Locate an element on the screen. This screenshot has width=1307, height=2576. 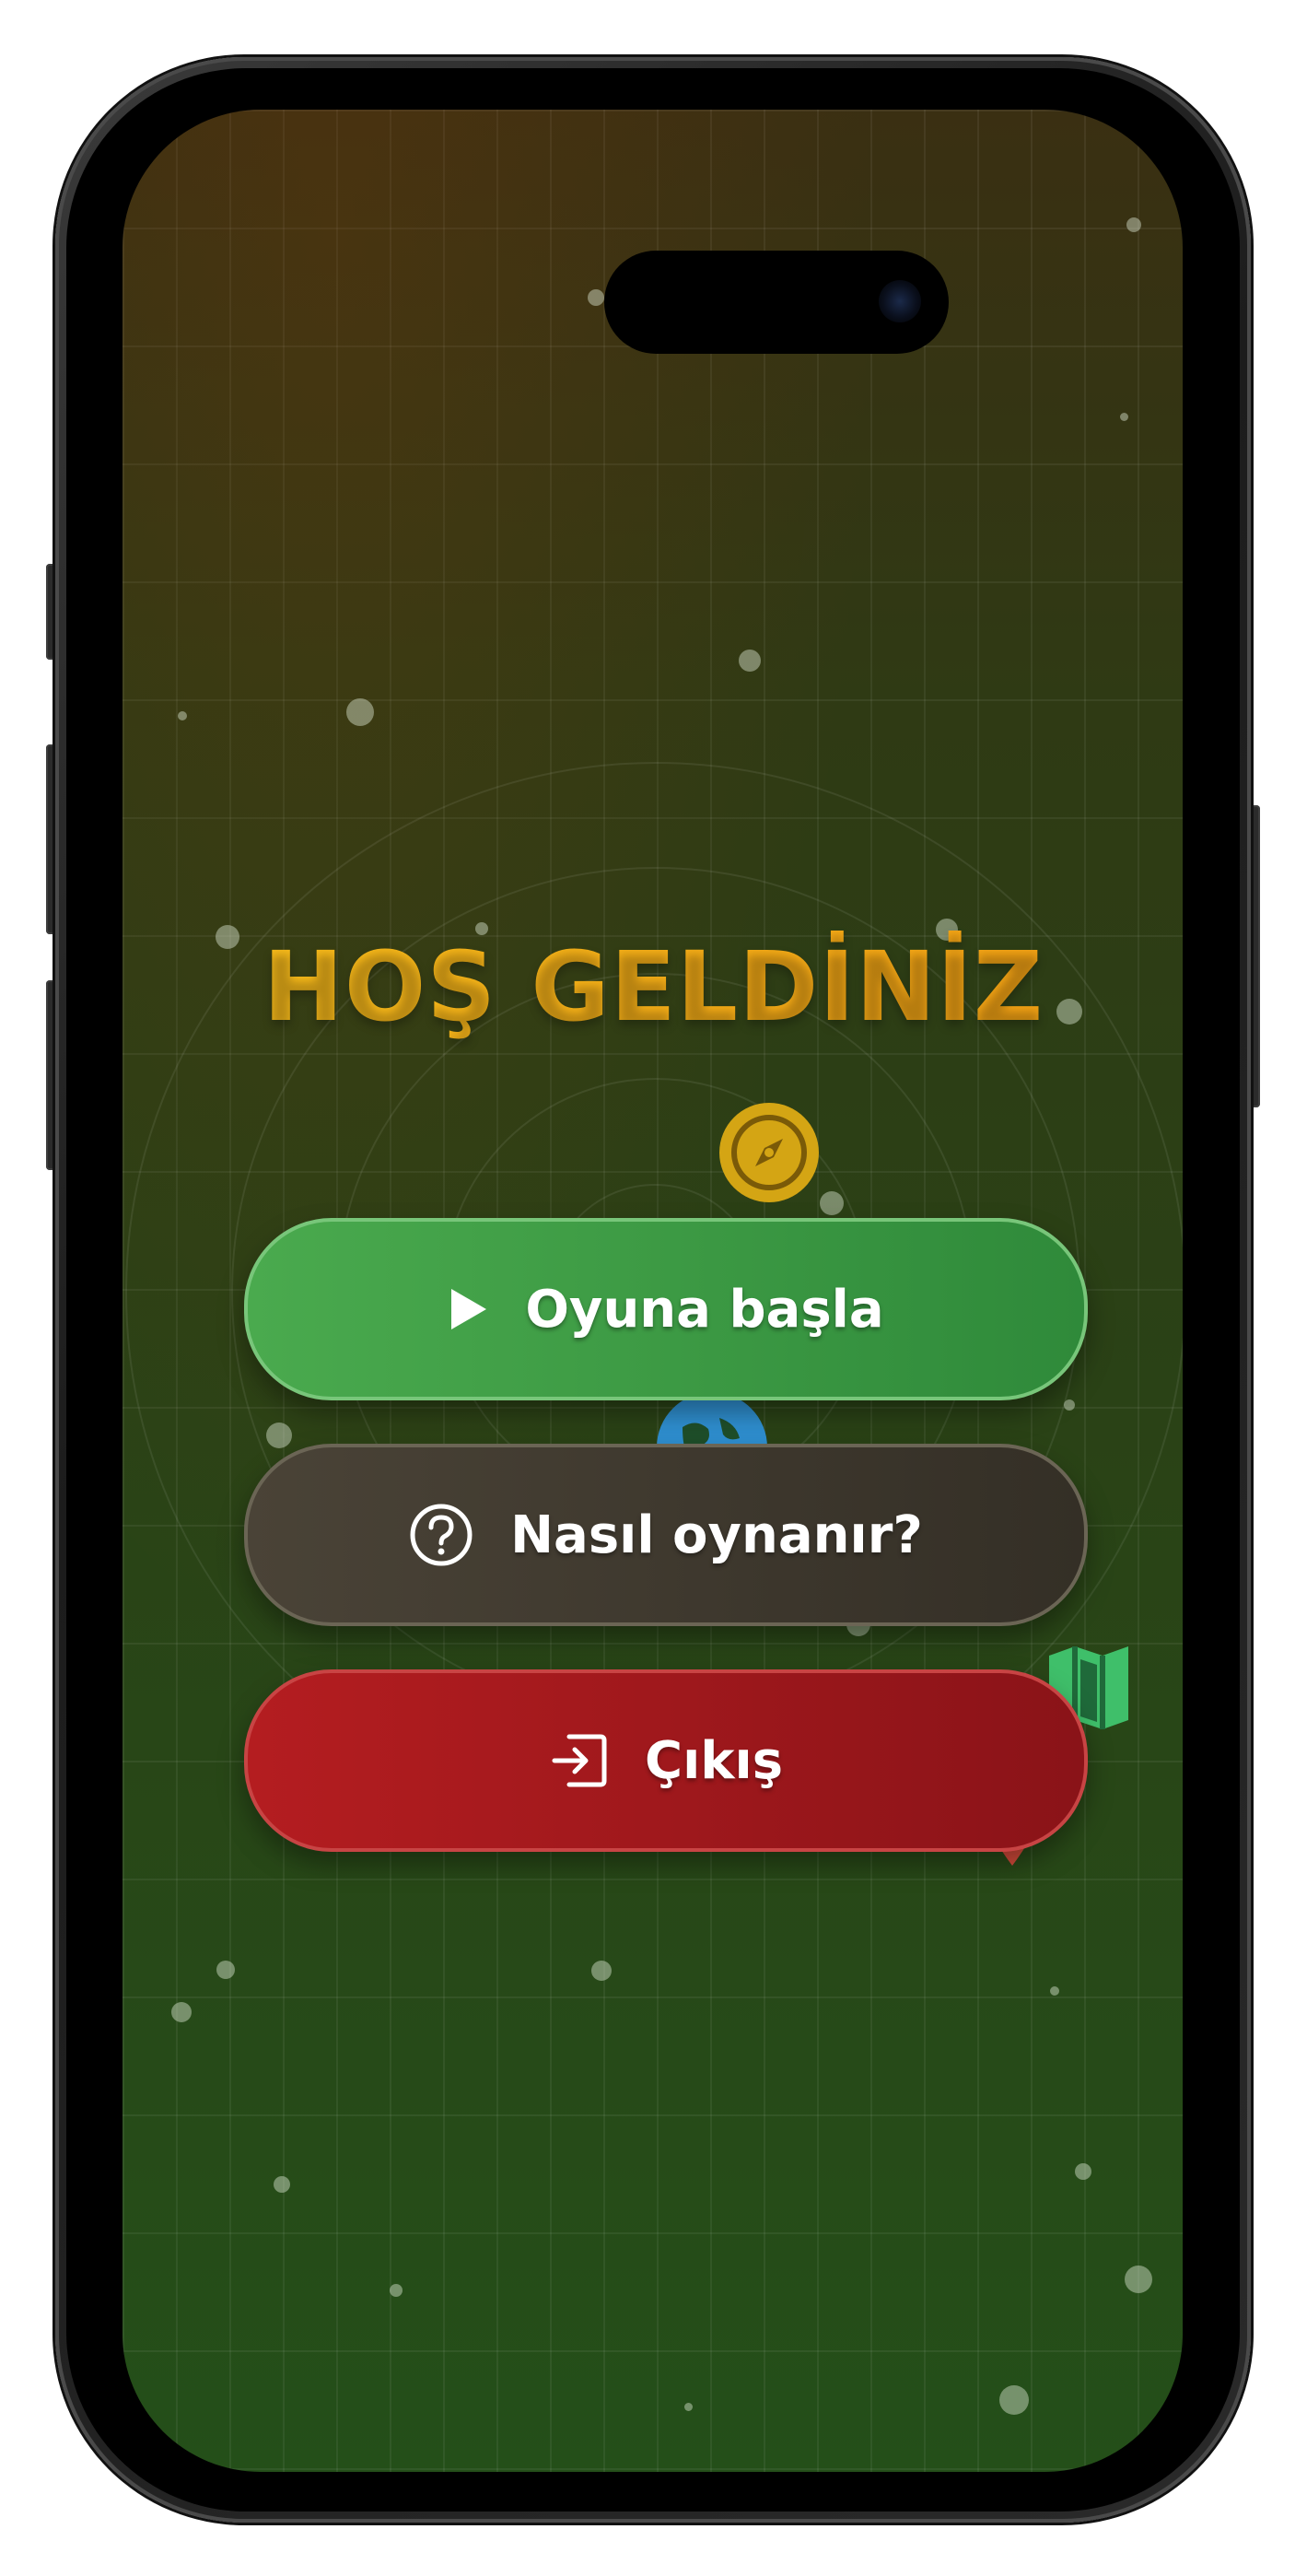
how-to-play-label: Nasıl oynanır? is located at coordinates (716, 1535).